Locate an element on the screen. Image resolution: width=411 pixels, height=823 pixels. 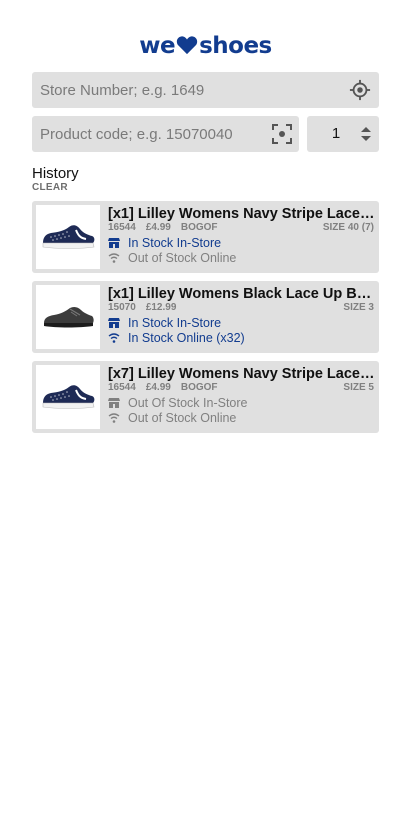
product-meta: 15070 £12.99 is located at coordinates (152, 307).